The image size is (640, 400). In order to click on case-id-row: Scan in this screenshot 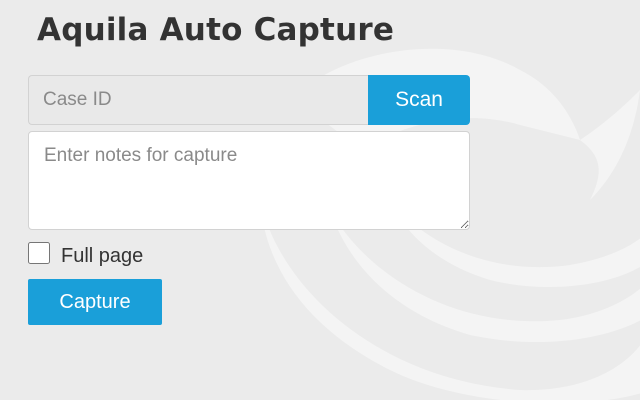, I will do `click(249, 100)`.